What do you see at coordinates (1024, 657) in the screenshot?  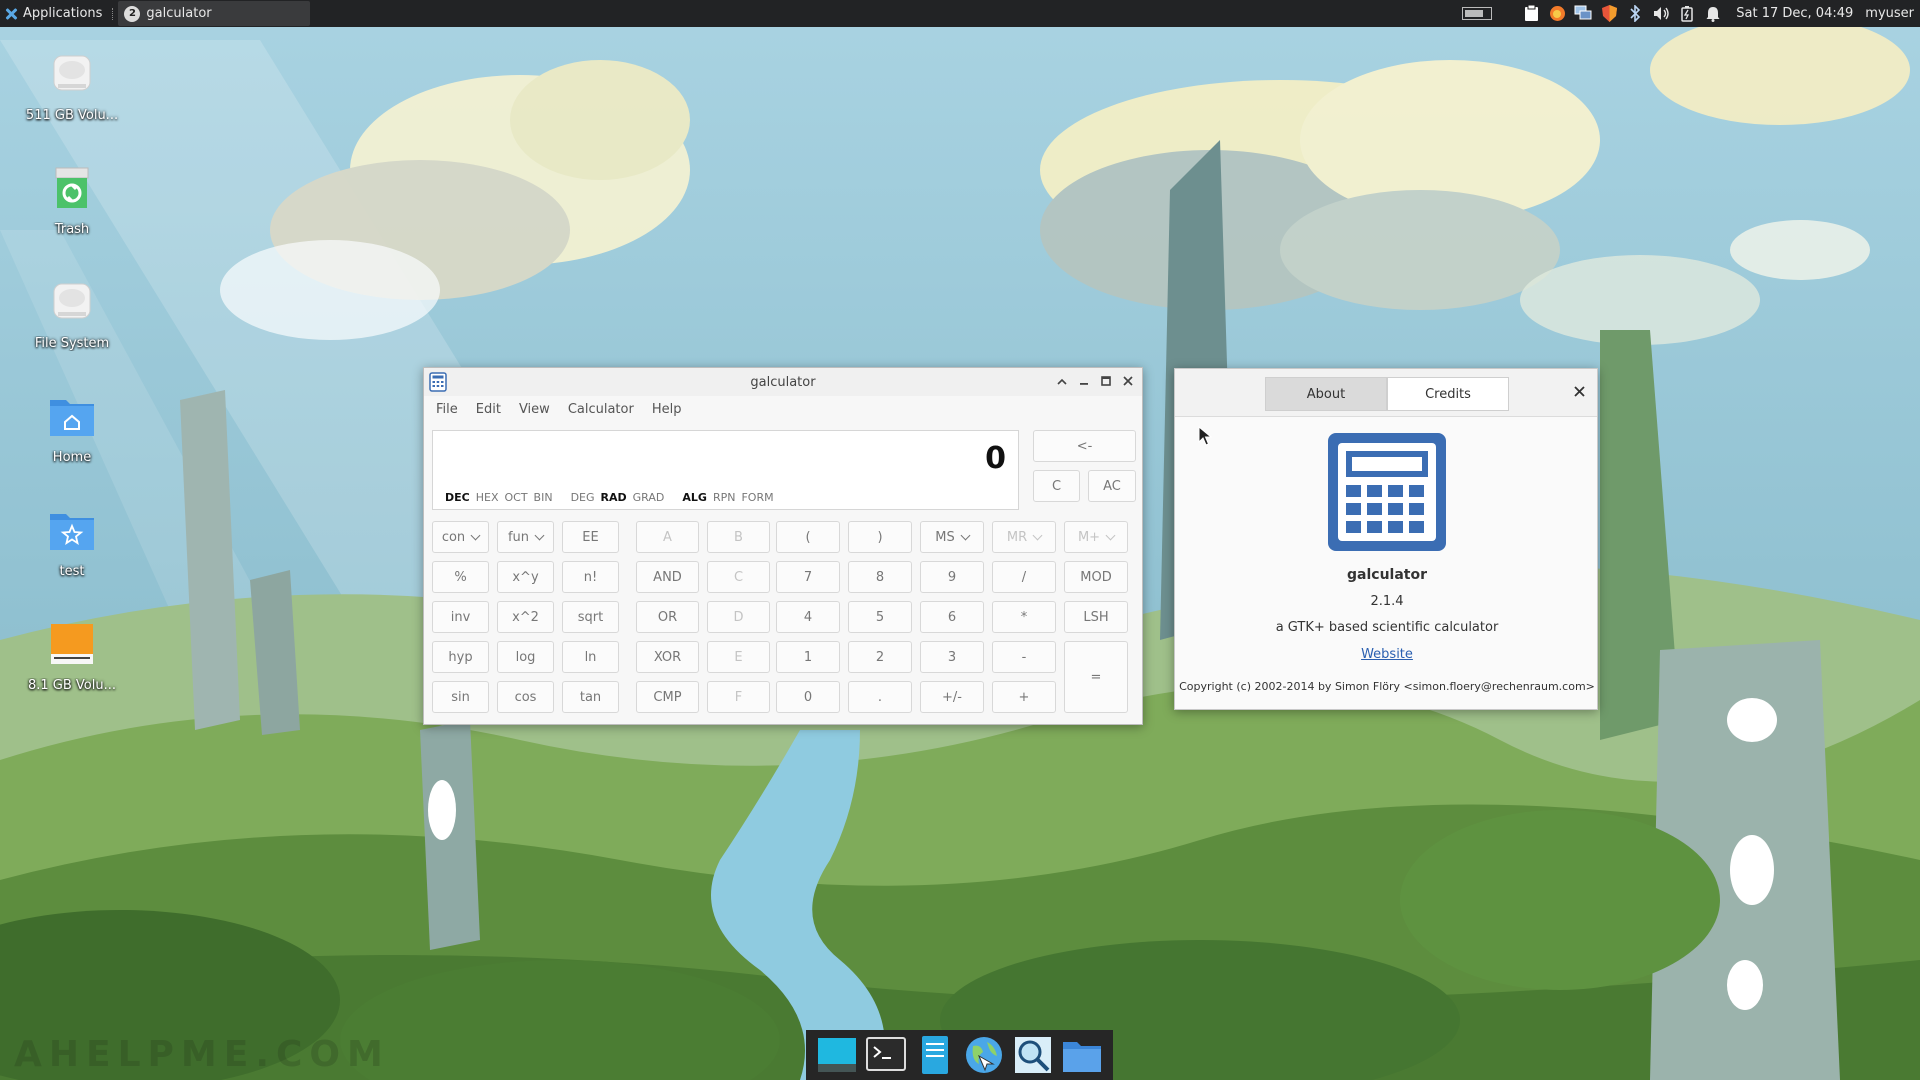 I see `key-minus-button: -` at bounding box center [1024, 657].